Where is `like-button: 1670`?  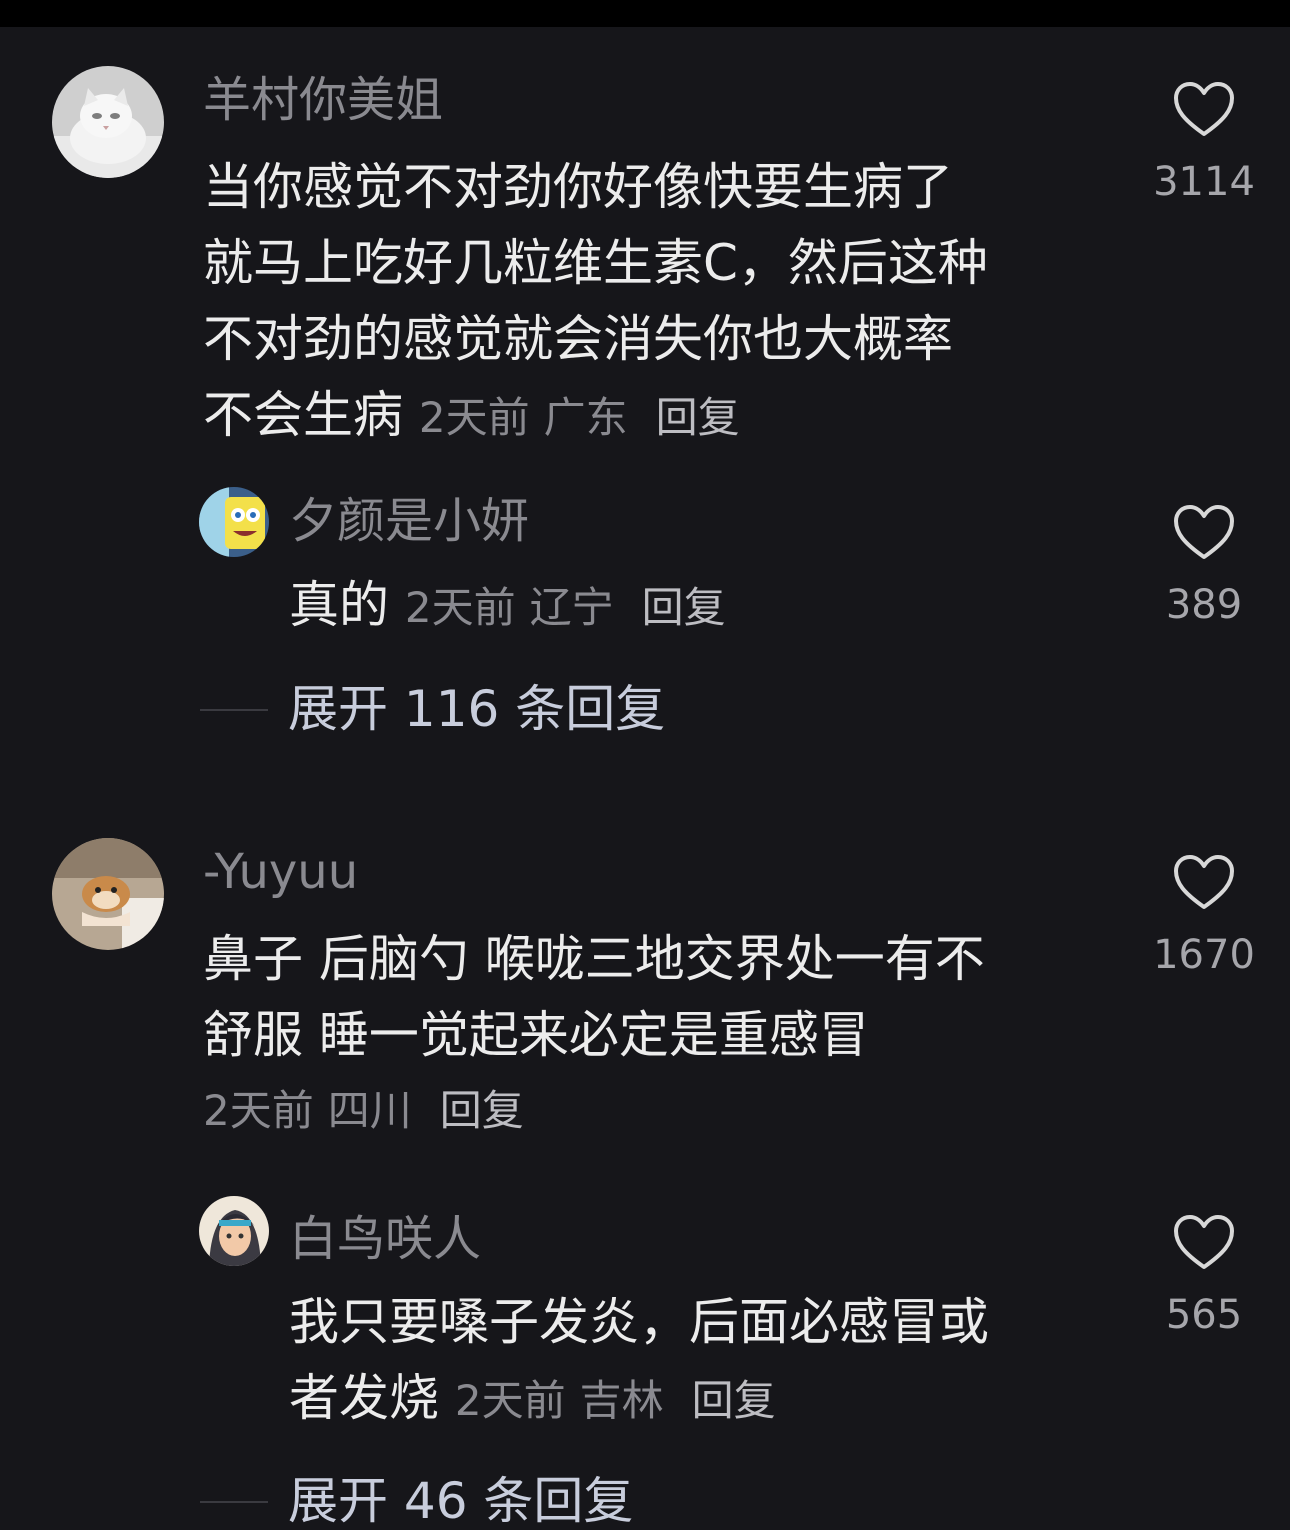 like-button: 1670 is located at coordinates (1204, 914).